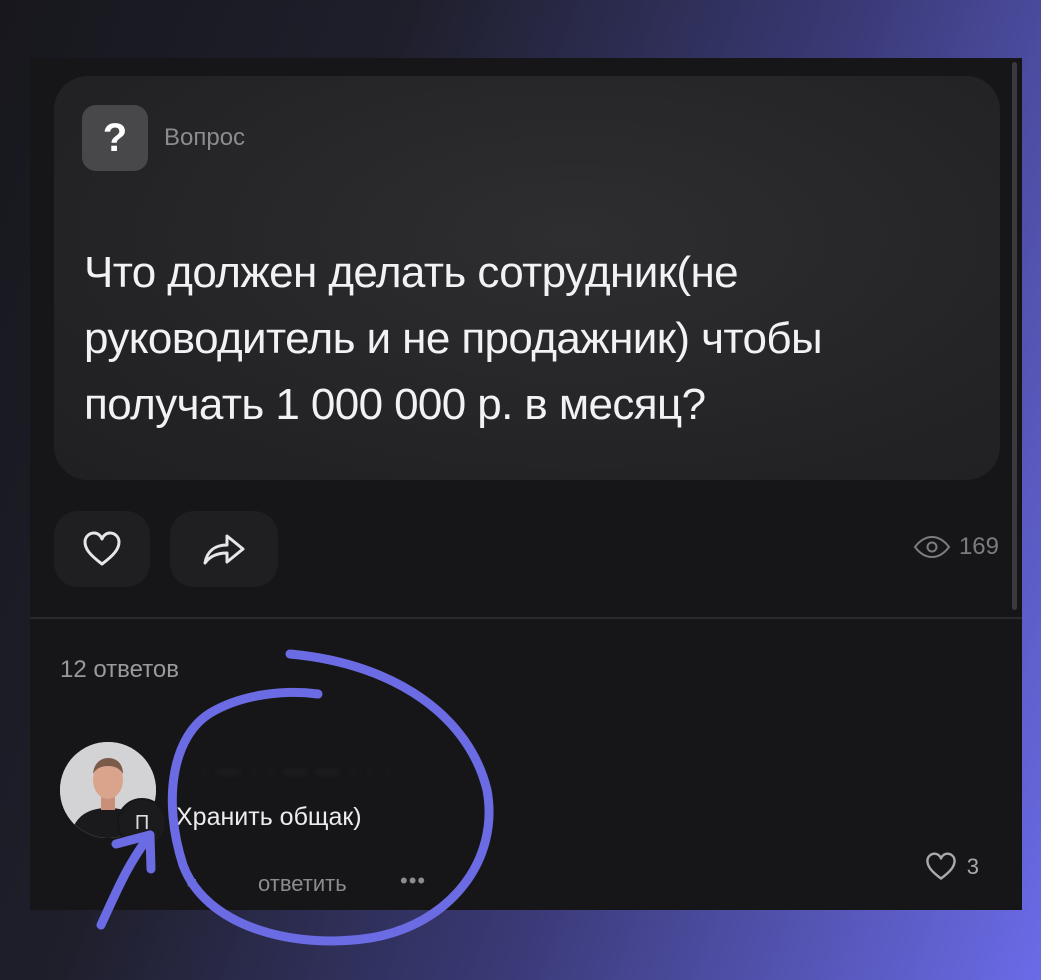 The height and width of the screenshot is (980, 1041). Describe the element at coordinates (526, 618) in the screenshot. I see `divider` at that location.